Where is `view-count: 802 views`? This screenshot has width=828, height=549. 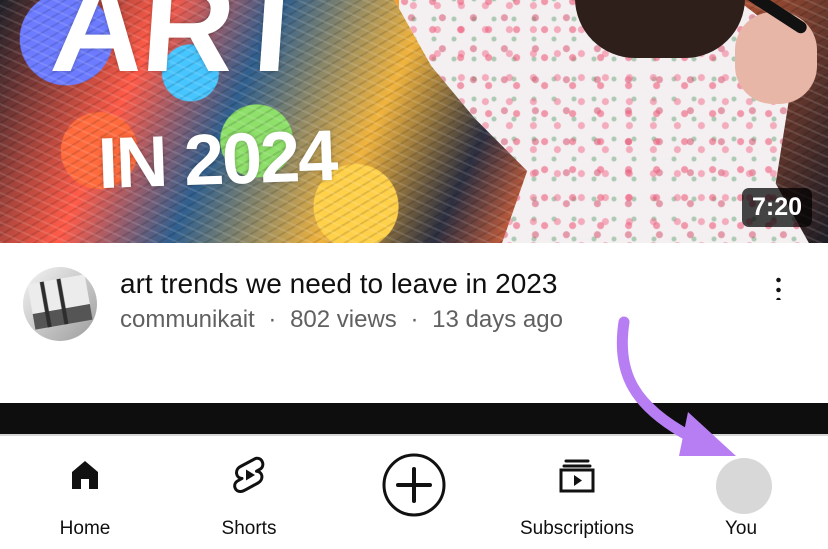 view-count: 802 views is located at coordinates (343, 319).